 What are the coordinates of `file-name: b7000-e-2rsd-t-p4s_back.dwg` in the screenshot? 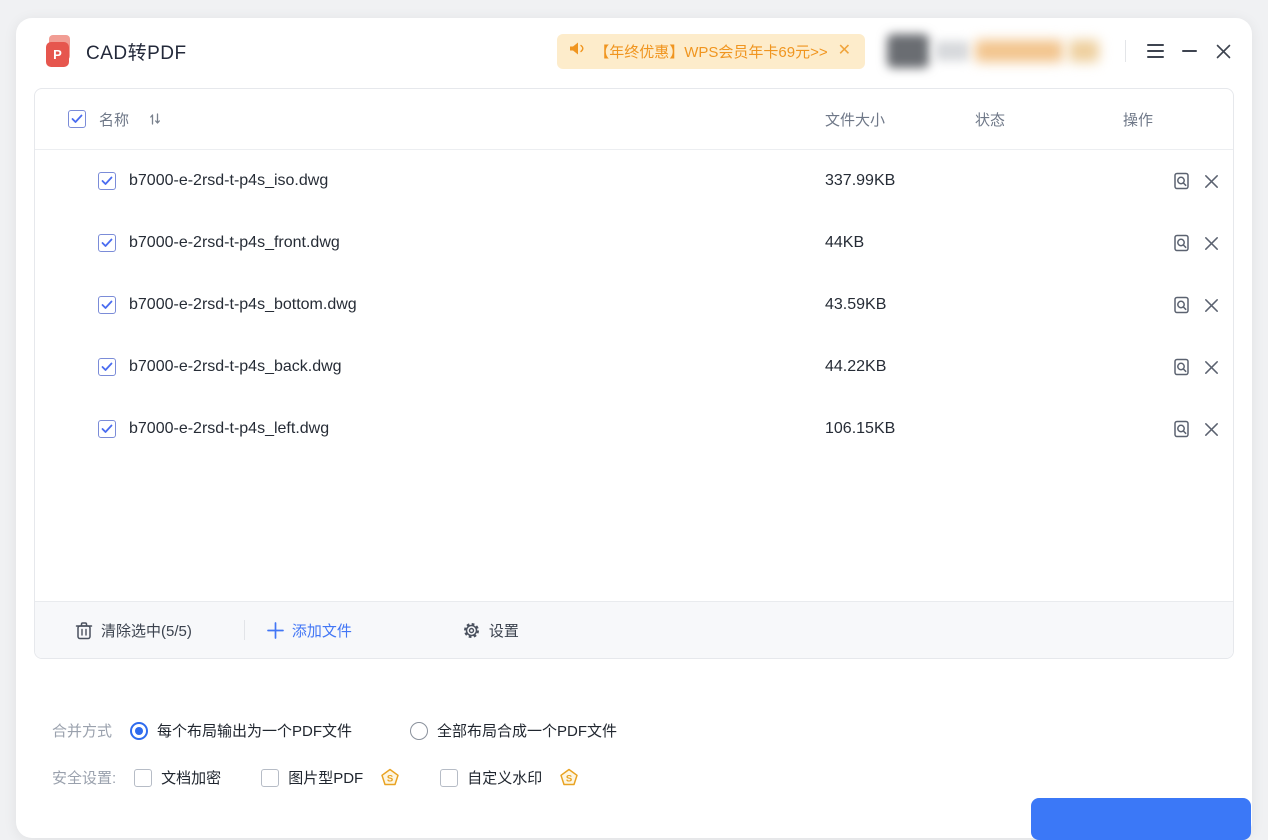 It's located at (235, 366).